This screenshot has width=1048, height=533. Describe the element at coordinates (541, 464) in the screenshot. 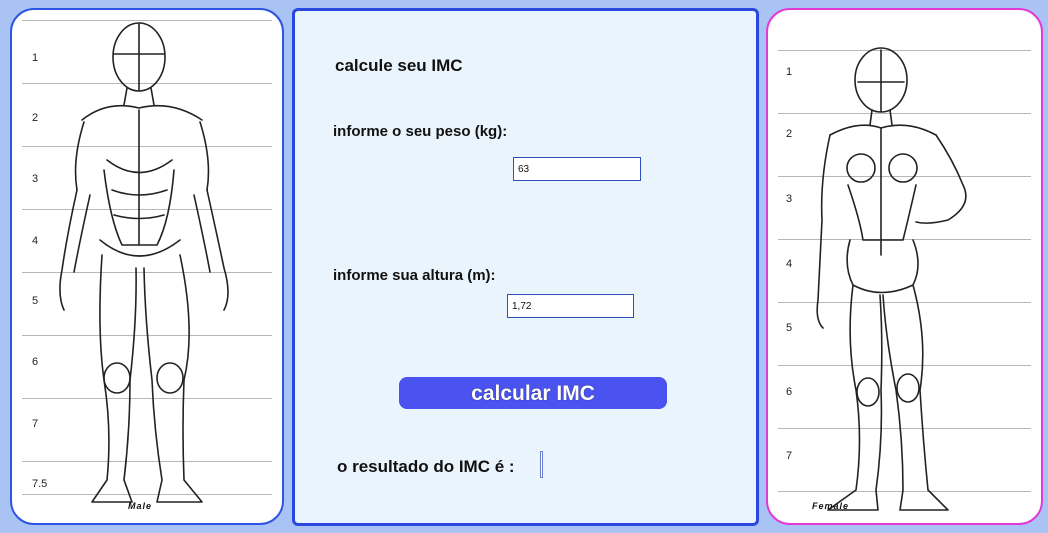

I see `result-field` at that location.